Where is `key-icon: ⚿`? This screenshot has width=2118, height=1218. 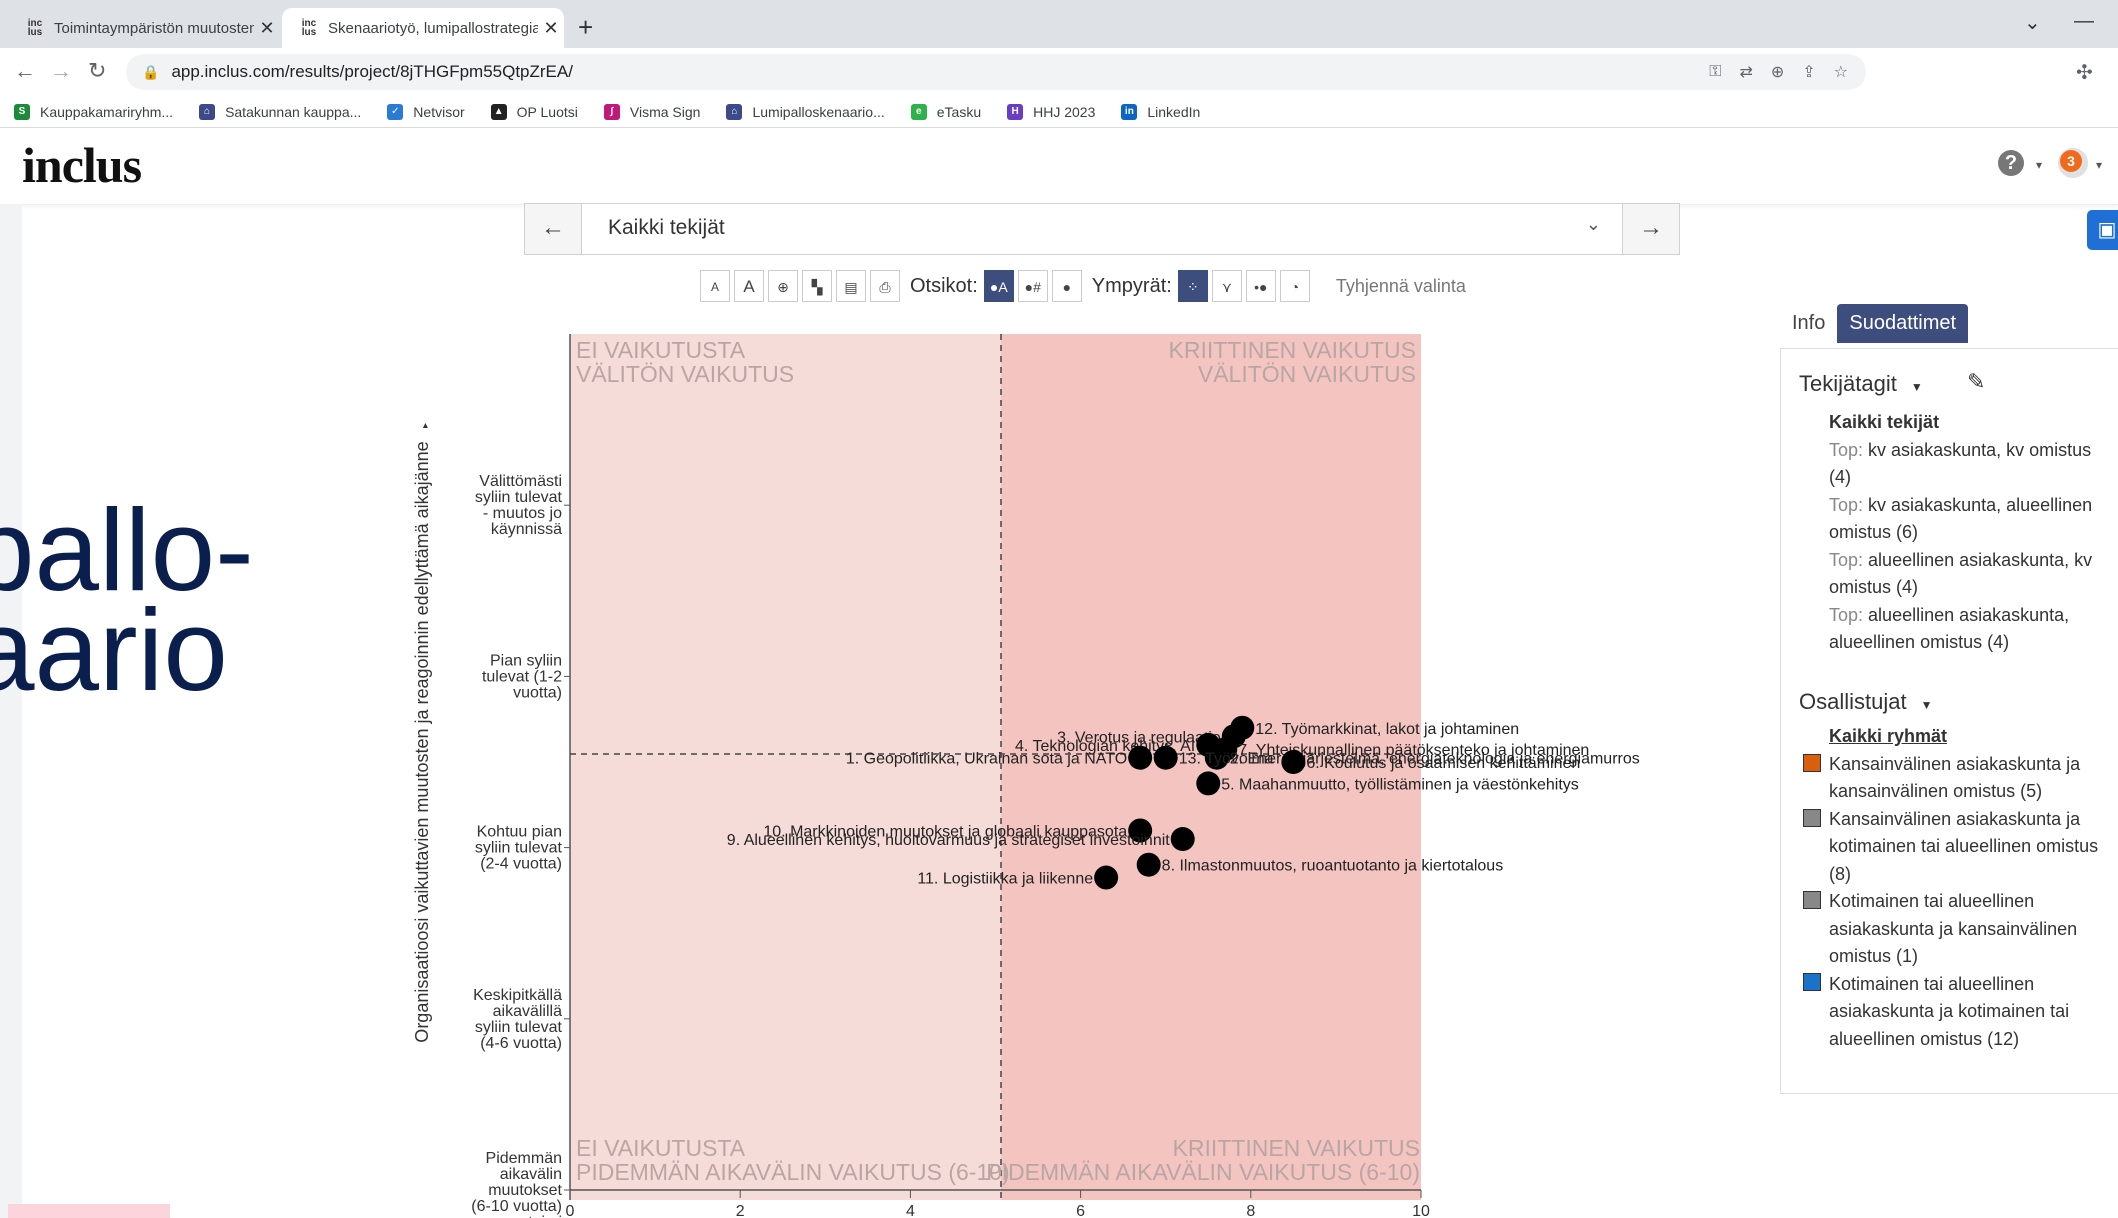 key-icon: ⚿ is located at coordinates (1715, 72).